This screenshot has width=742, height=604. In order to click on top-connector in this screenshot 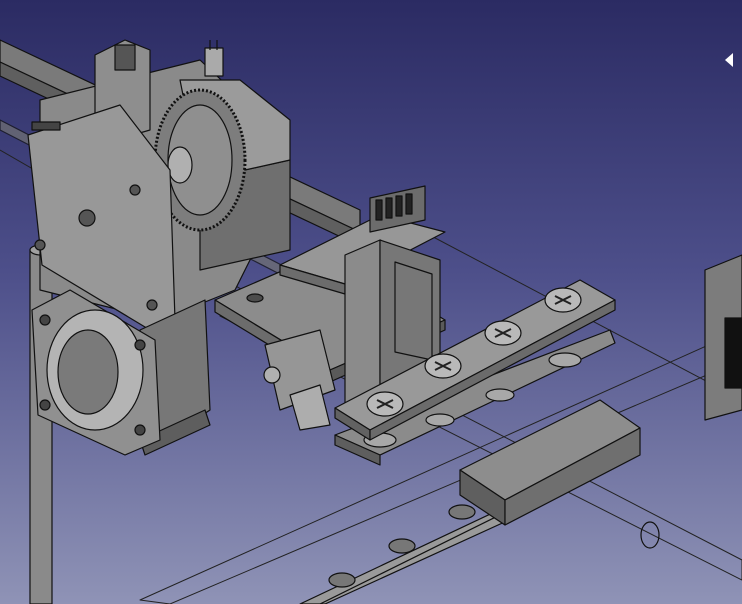, I will do `click(214, 58)`.